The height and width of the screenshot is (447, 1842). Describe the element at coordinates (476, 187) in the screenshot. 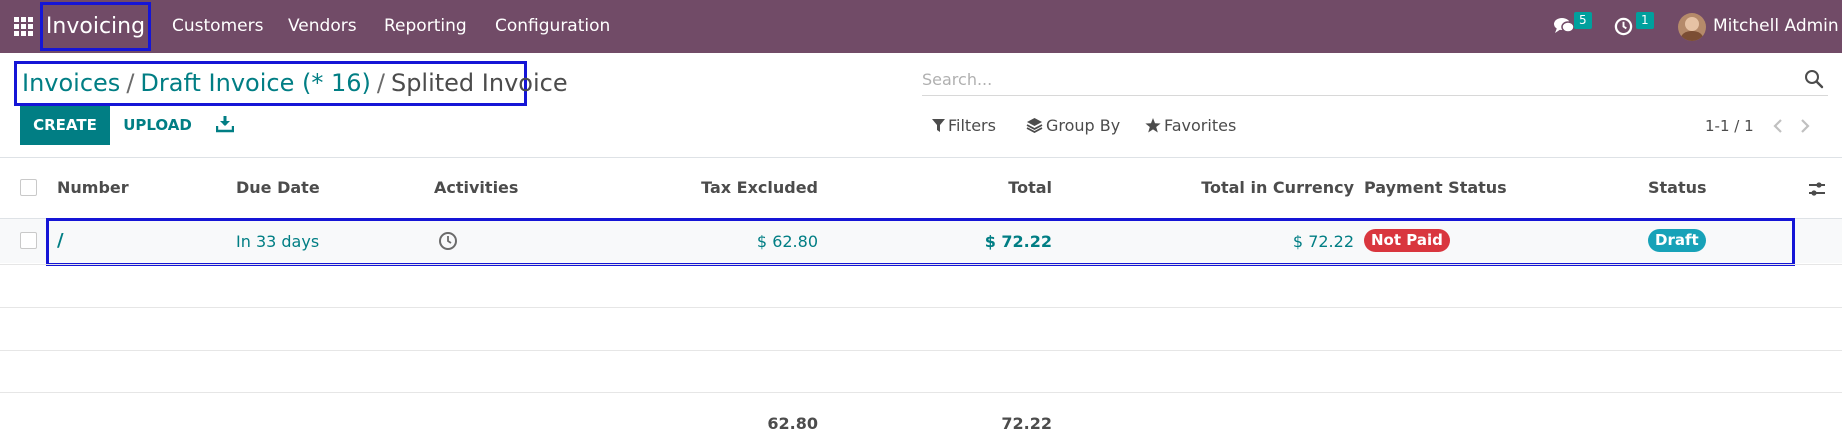

I see `column-header-activities: Activities` at that location.